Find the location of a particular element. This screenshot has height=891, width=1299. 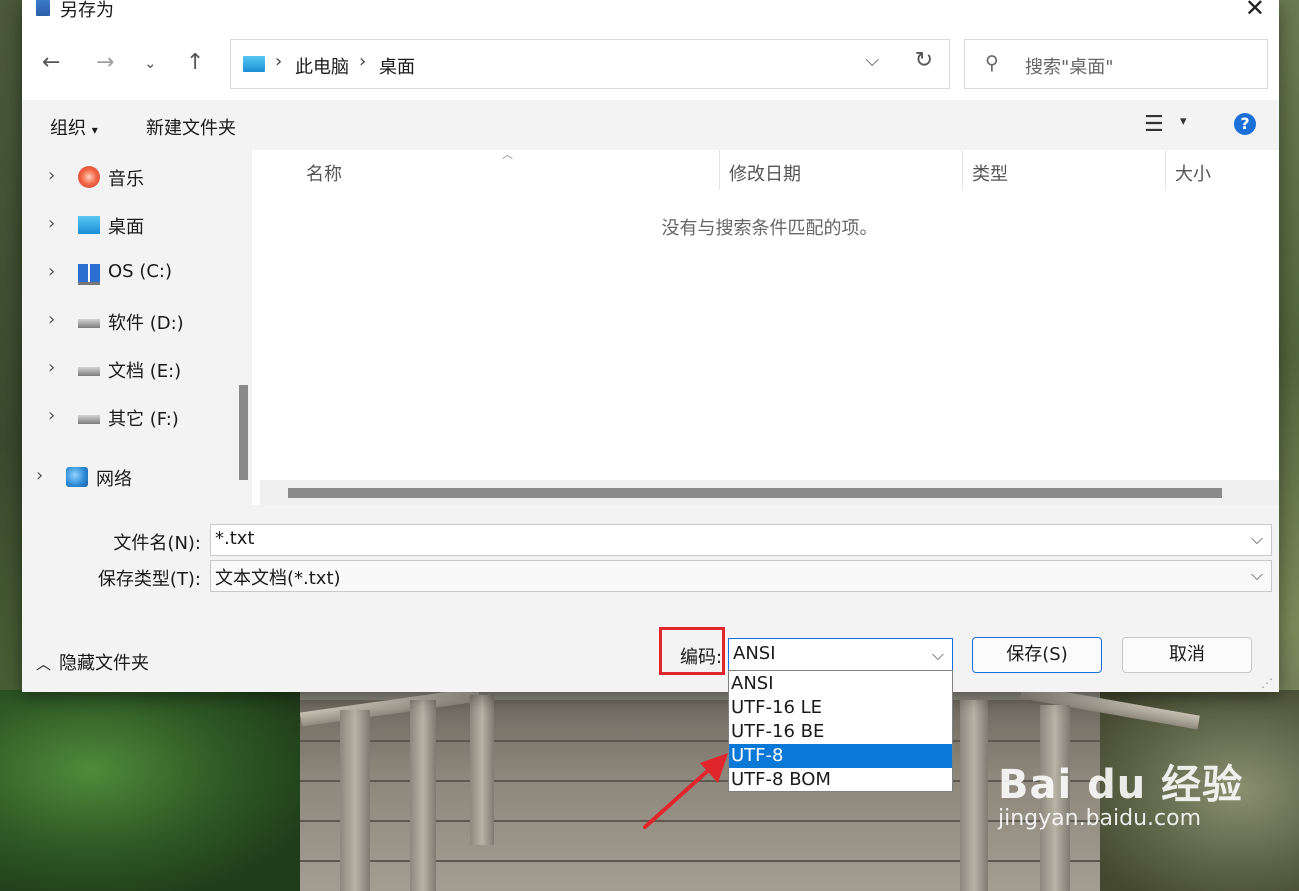

encoding-option-utf16le: UTF-16 LE is located at coordinates (840, 708).